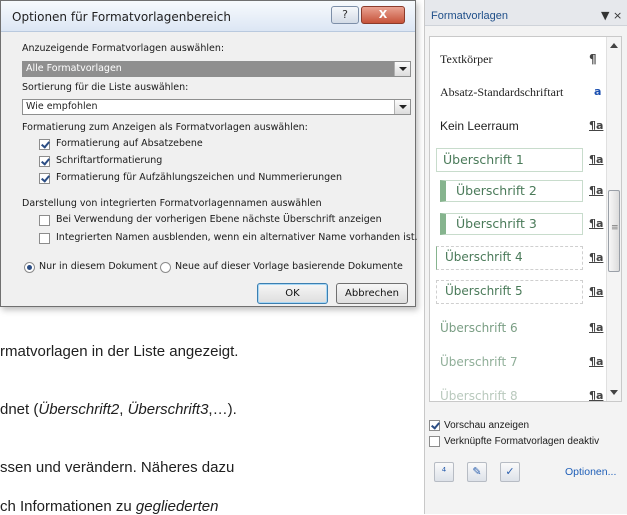 This screenshot has width=627, height=515. I want to click on character-mark-icon: a, so click(598, 91).